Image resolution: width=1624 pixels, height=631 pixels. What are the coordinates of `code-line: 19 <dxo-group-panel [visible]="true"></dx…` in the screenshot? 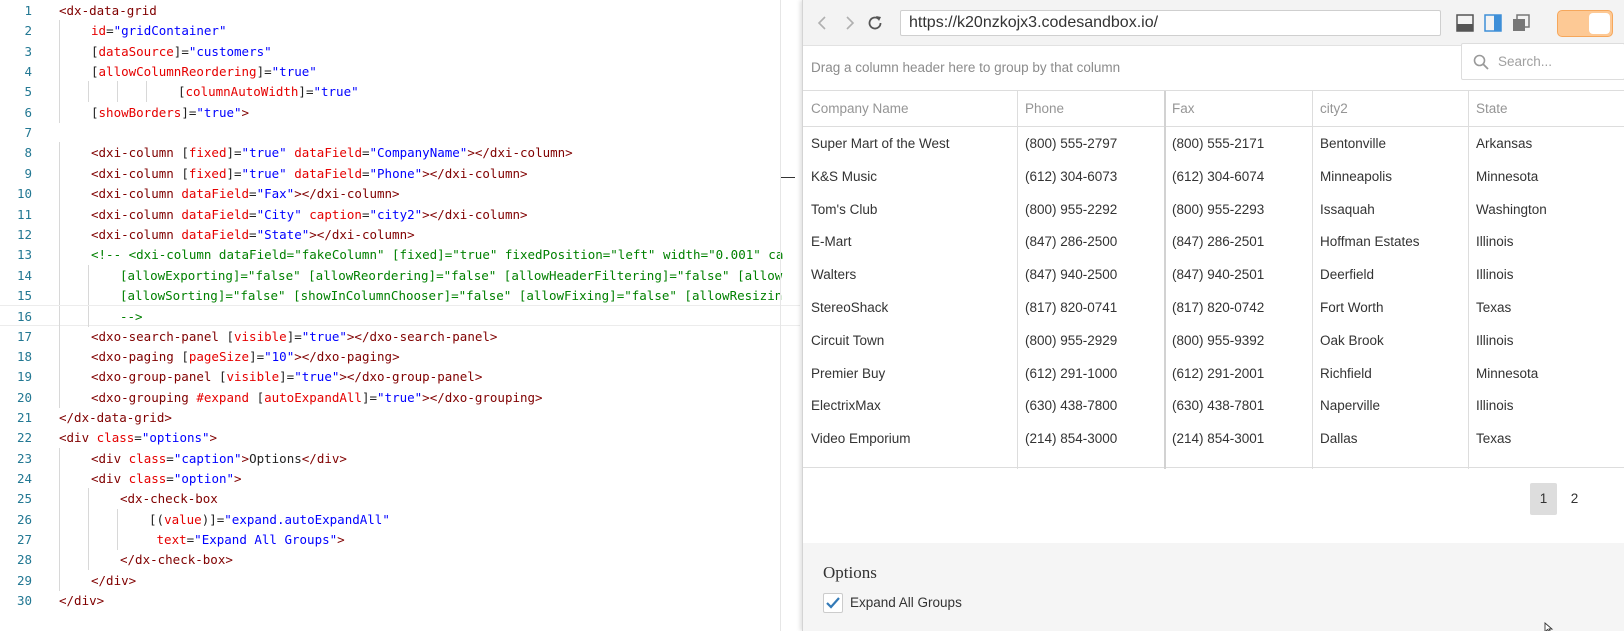 It's located at (400, 377).